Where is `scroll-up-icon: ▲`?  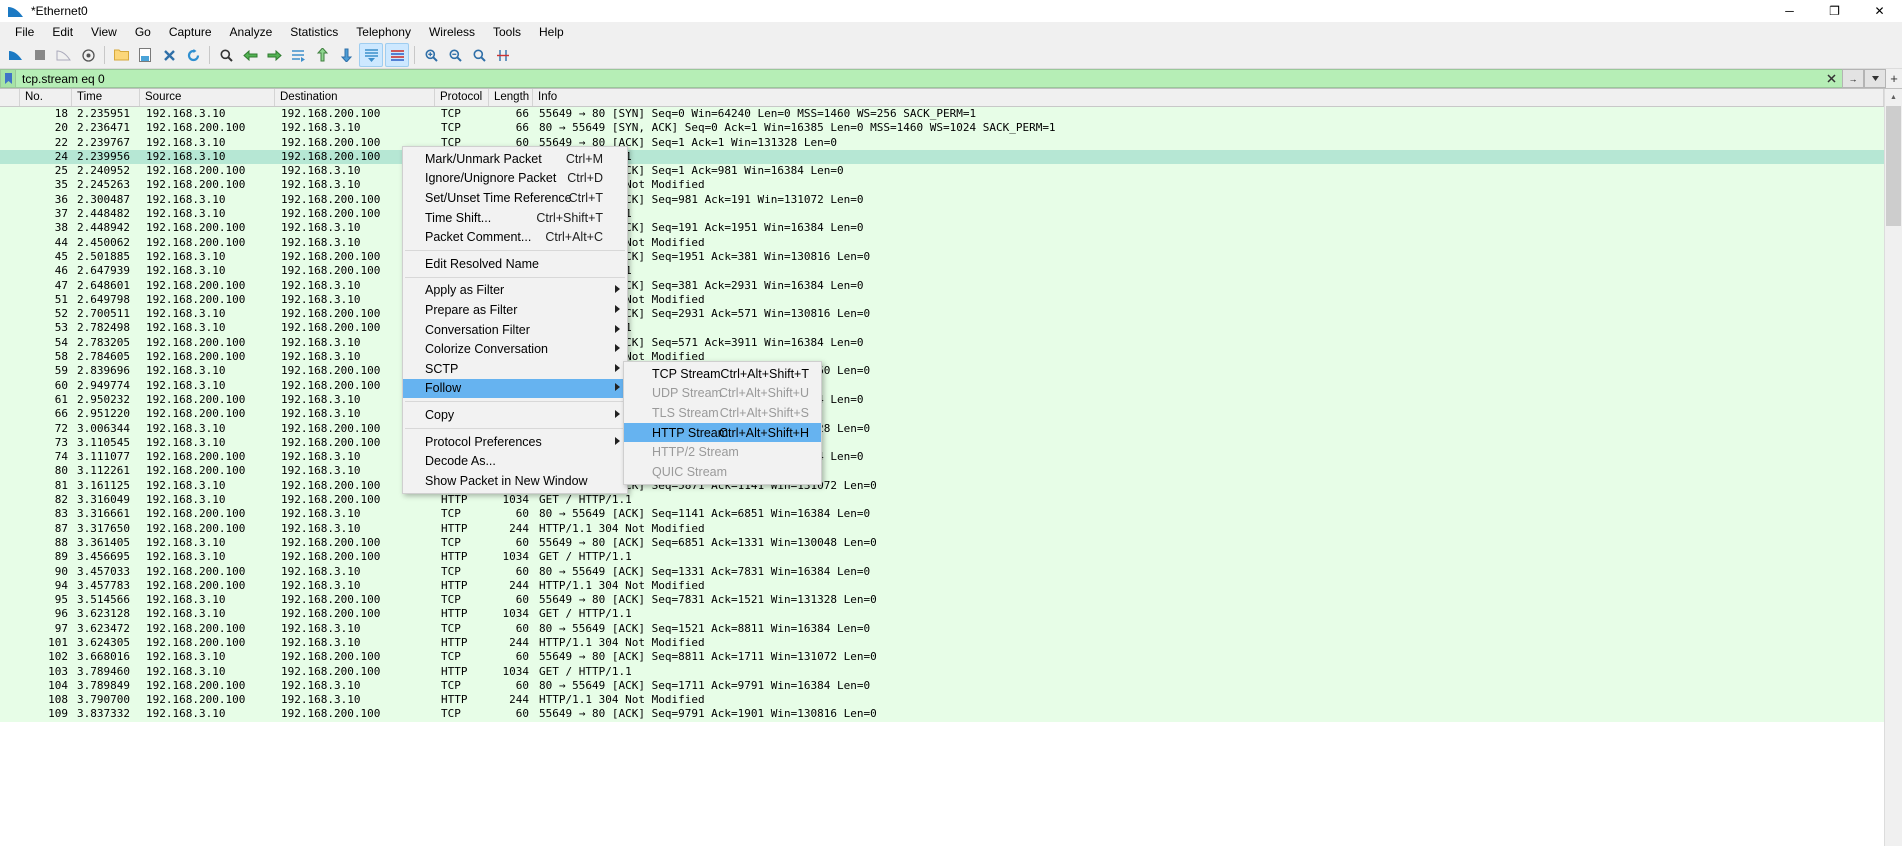 scroll-up-icon: ▲ is located at coordinates (1893, 97).